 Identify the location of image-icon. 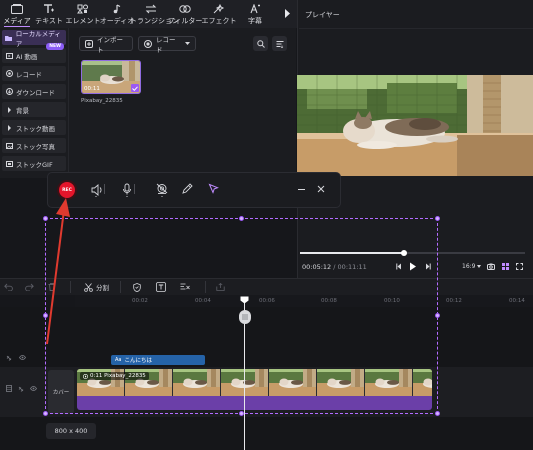
(9, 145).